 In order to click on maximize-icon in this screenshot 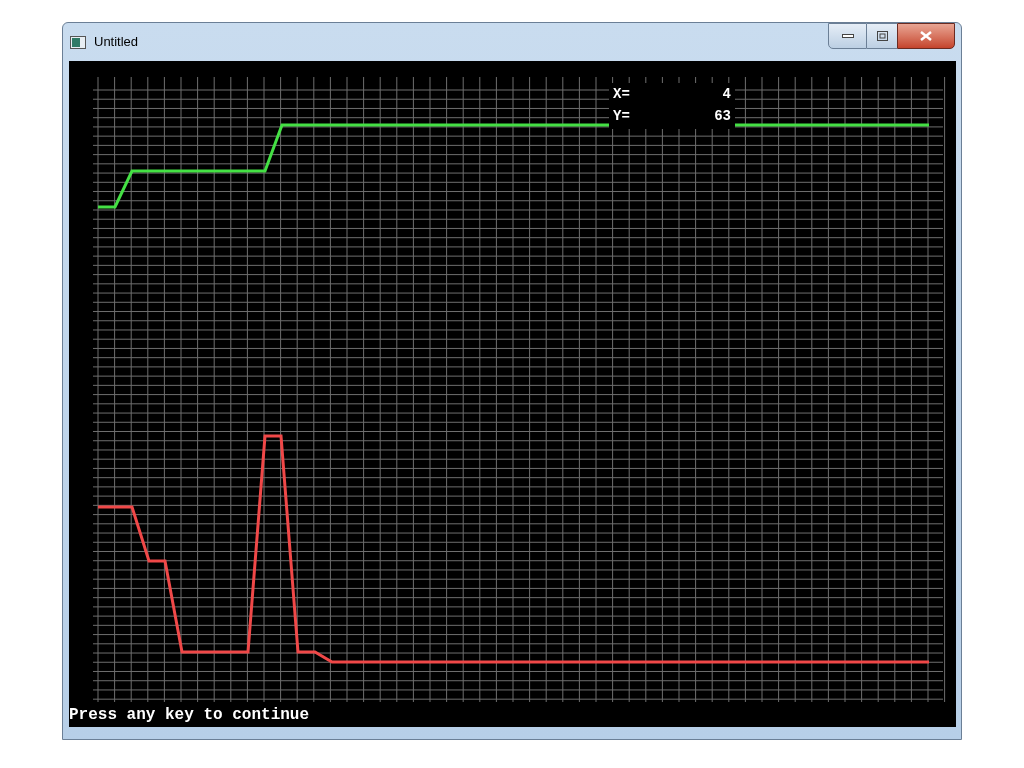, I will do `click(882, 36)`.